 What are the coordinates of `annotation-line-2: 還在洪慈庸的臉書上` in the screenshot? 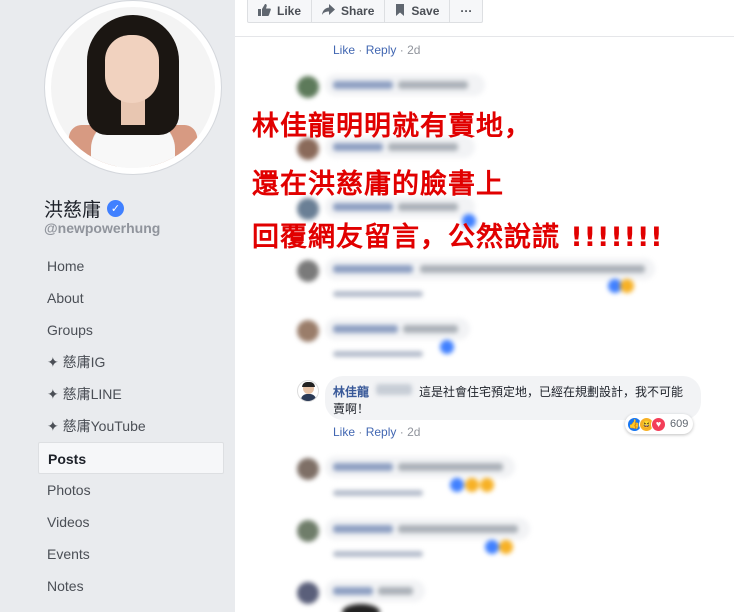 It's located at (378, 184).